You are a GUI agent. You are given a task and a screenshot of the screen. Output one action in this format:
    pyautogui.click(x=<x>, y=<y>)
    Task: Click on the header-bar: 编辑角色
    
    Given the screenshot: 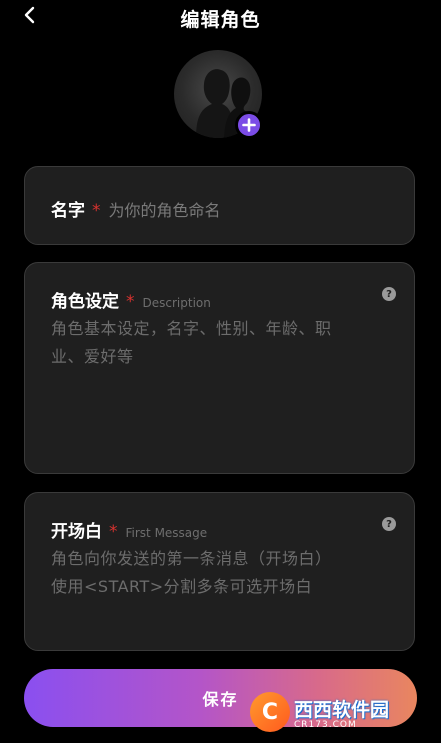 What is the action you would take?
    pyautogui.click(x=220, y=17)
    